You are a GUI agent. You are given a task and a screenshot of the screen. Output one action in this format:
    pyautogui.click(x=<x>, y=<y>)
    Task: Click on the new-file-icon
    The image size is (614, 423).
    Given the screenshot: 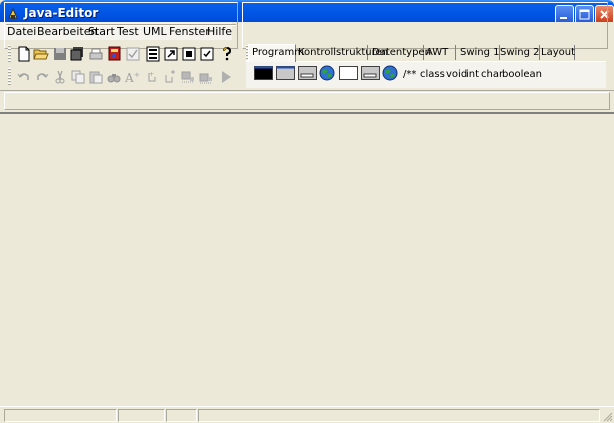 What is the action you would take?
    pyautogui.click(x=24, y=54)
    